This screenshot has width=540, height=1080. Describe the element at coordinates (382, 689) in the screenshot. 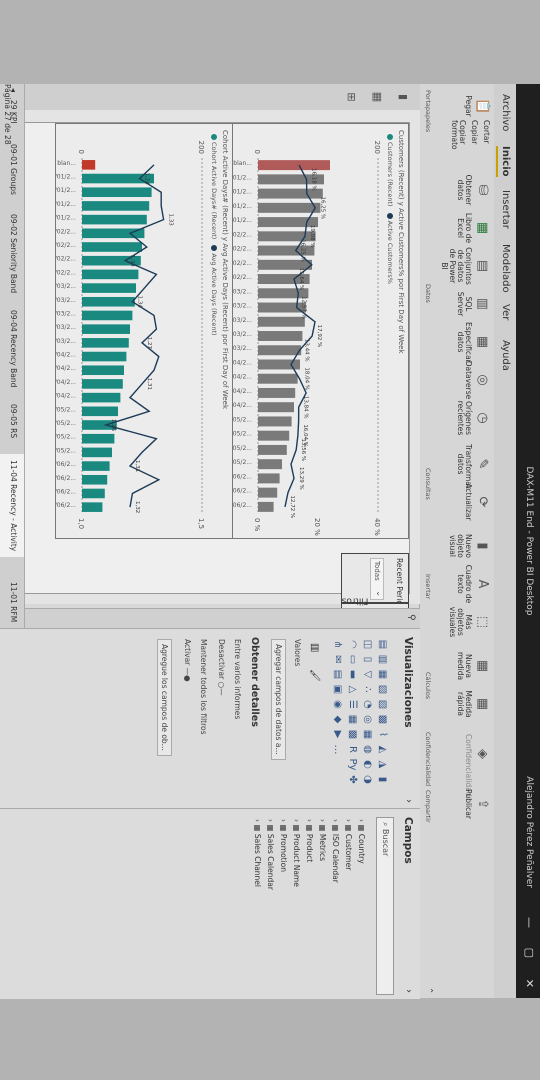

I see `clustered-column-icon: ▧` at that location.